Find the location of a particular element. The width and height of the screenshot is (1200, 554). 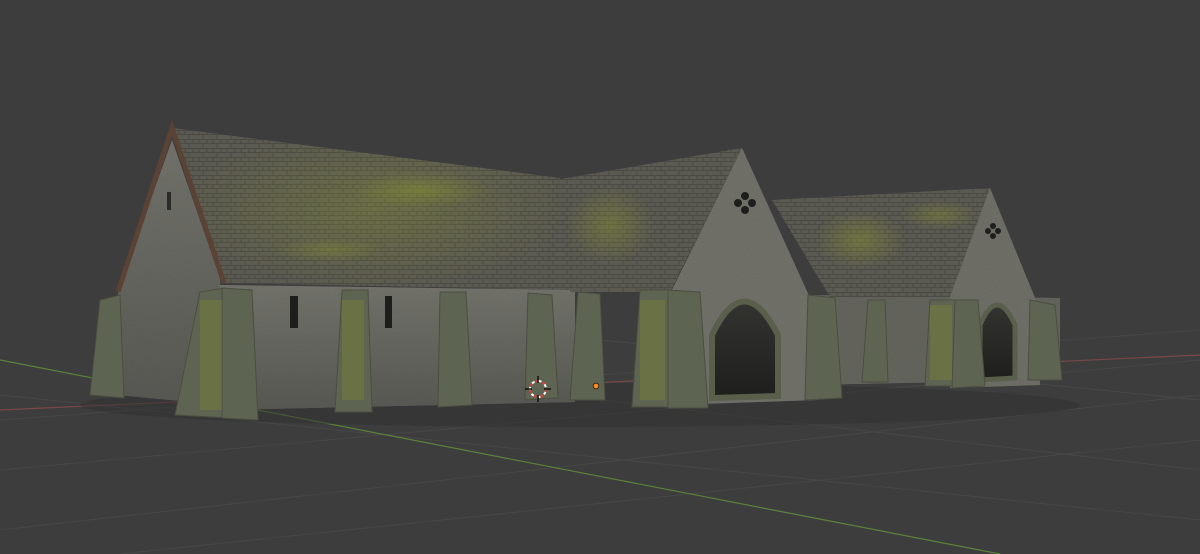

object-origin-icon is located at coordinates (596, 386).